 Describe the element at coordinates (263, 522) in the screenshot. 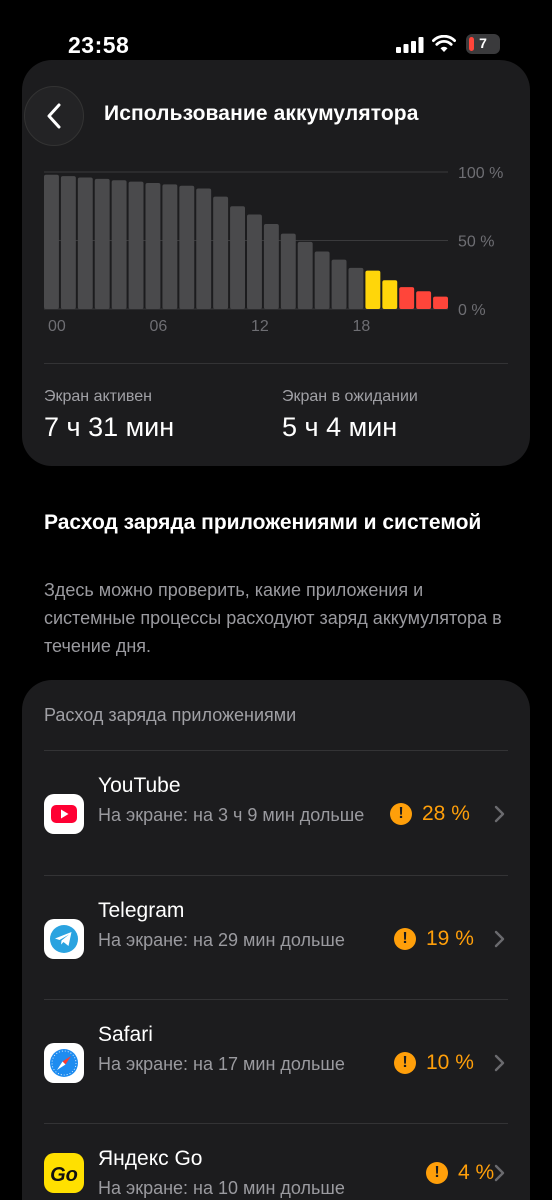

I see `section-title: Расход заряда приложениями и системой` at that location.